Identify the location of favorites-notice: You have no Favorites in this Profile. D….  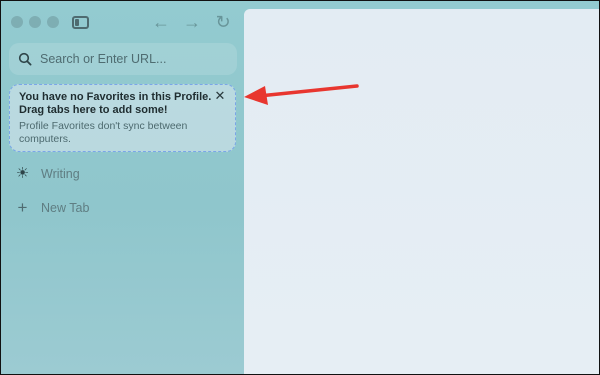
(122, 118).